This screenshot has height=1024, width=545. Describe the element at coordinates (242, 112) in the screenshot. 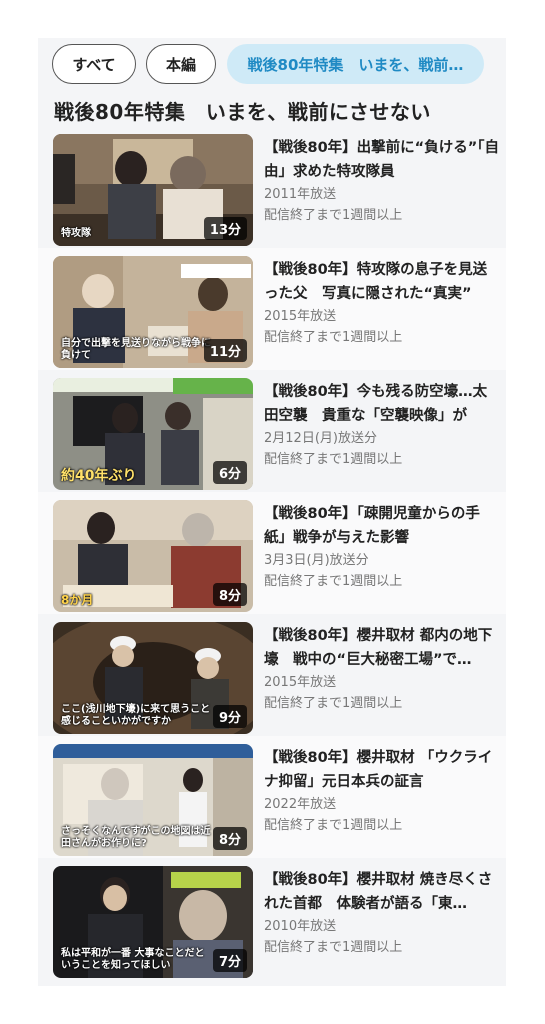

I see `section-title: 戦後80年特集 いまを、戦前にさせない` at that location.